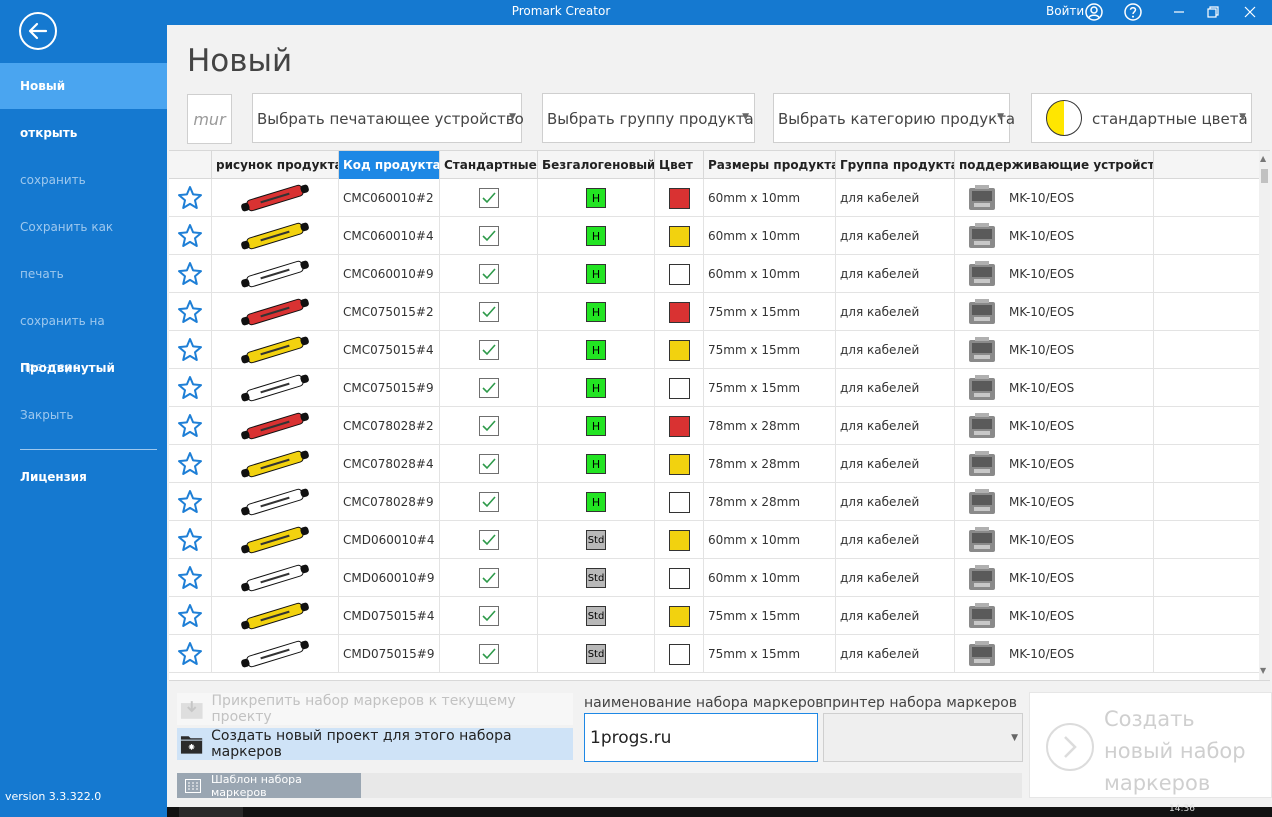 The height and width of the screenshot is (817, 1272). I want to click on column-header-standard: Стандартные, so click(489, 165).